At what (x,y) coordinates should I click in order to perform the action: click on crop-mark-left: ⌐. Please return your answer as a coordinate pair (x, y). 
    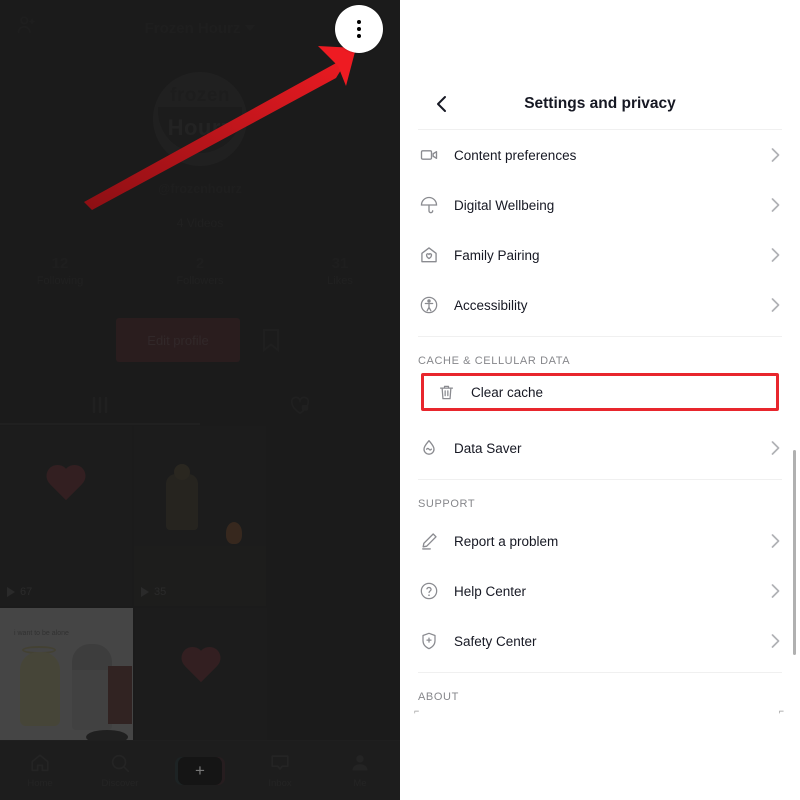
    Looking at the image, I should click on (417, 711).